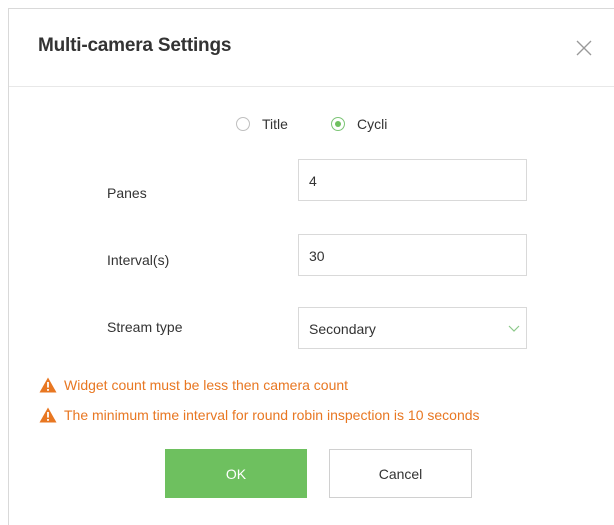 This screenshot has height=525, width=614. Describe the element at coordinates (372, 124) in the screenshot. I see `radio-label-cycli: Cycli` at that location.